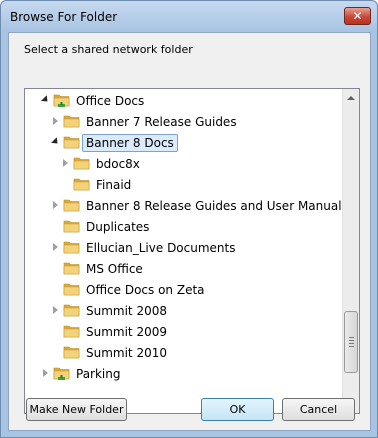 The image size is (378, 438). Describe the element at coordinates (217, 206) in the screenshot. I see `tree-item-label: Banner 8 Release Guides and User Manuals` at that location.